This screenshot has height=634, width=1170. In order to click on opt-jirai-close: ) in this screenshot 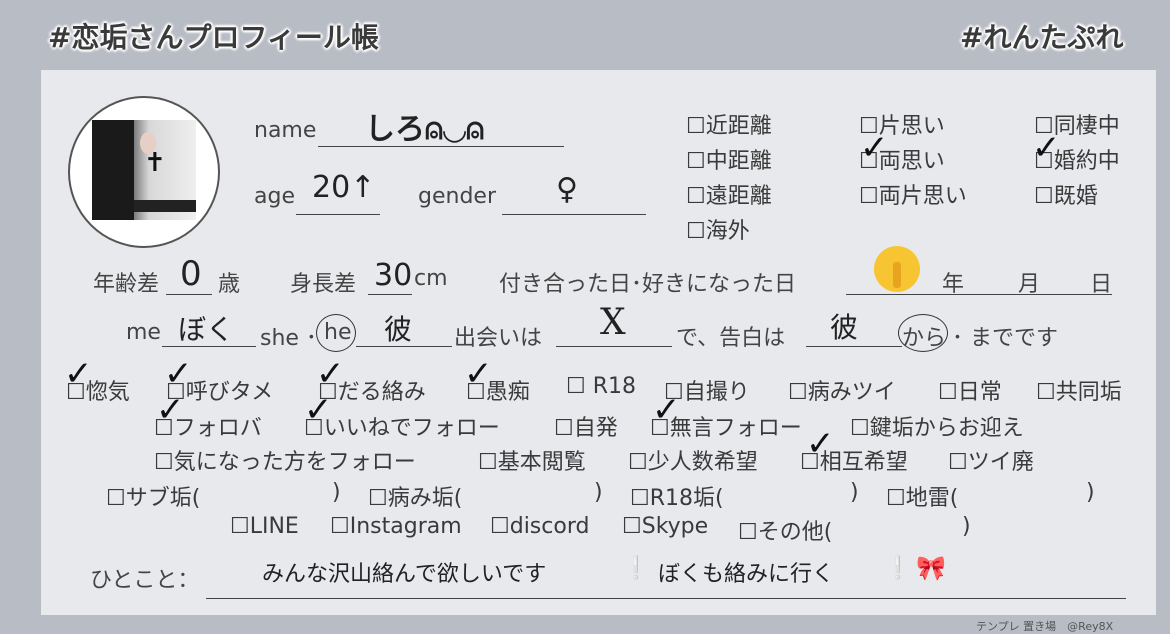, I will do `click(1090, 492)`.